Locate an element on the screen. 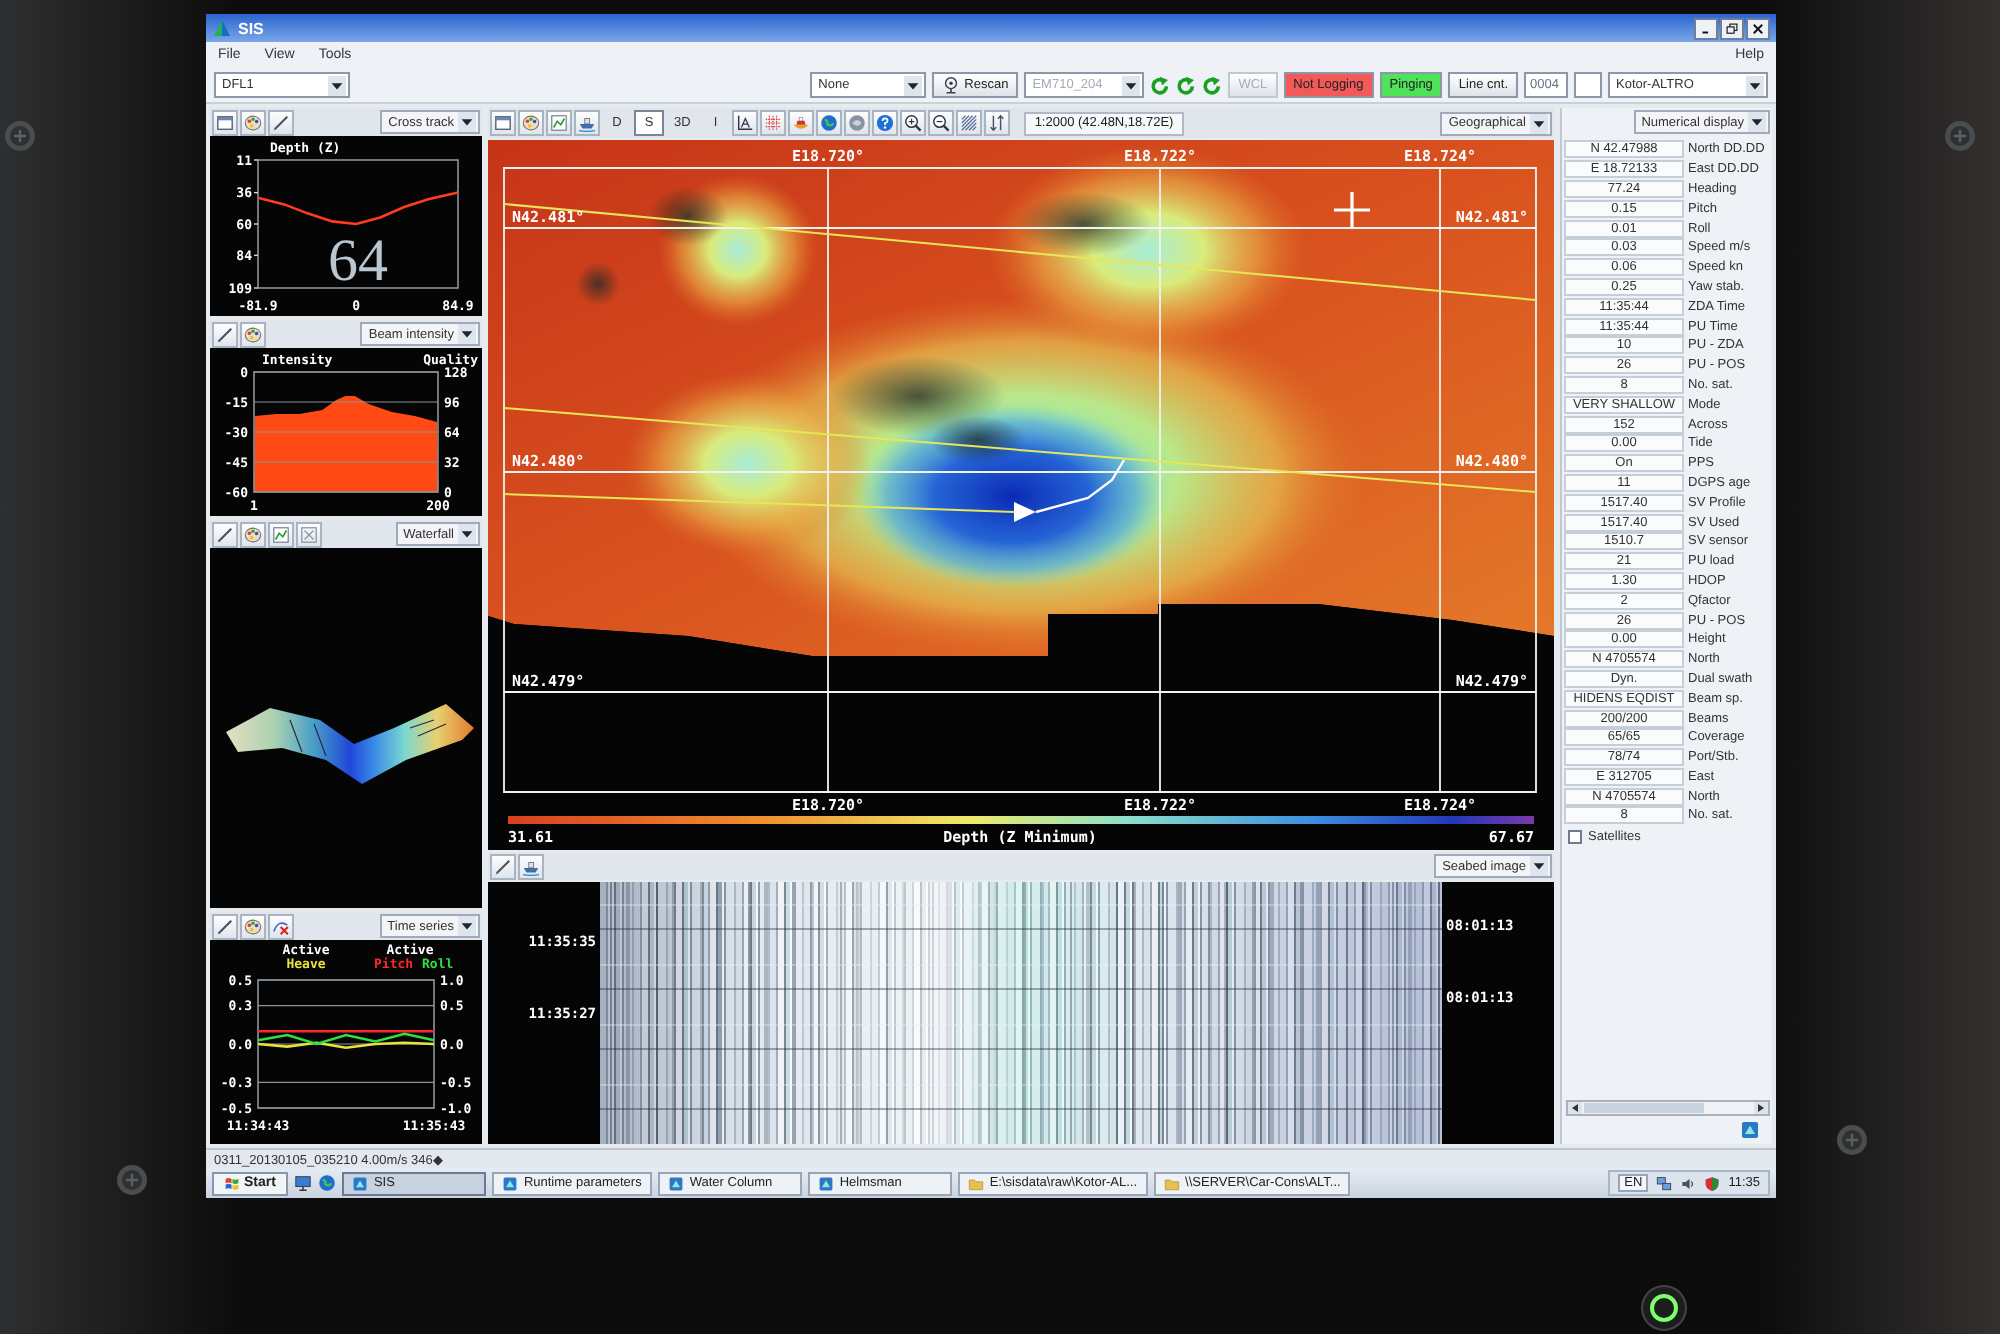 This screenshot has height=1334, width=2000. crosshair-icon is located at coordinates (1352, 210).